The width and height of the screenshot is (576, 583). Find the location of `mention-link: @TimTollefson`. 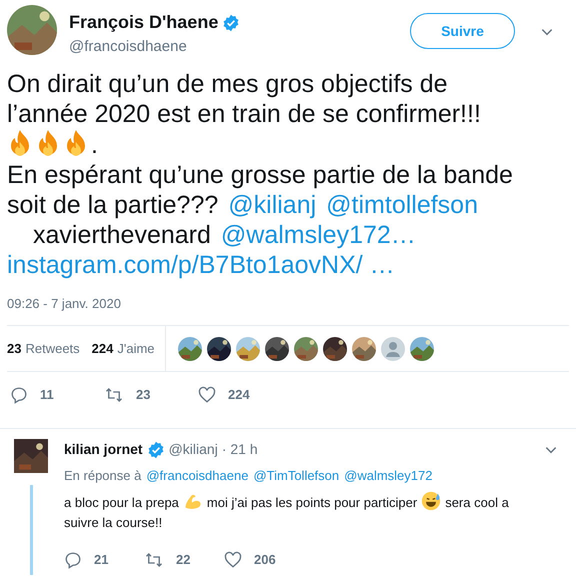

mention-link: @TimTollefson is located at coordinates (296, 476).